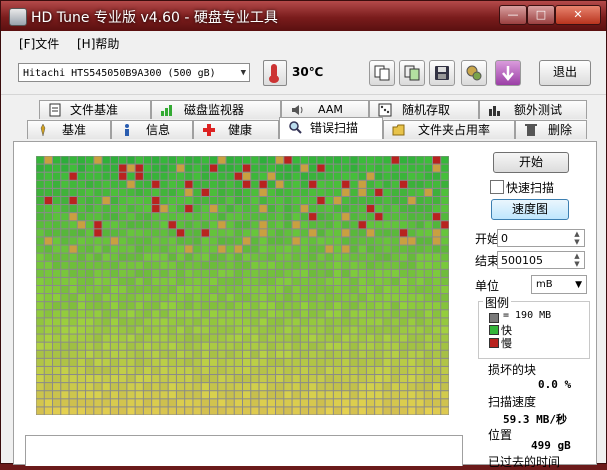 This screenshot has width=607, height=470. Describe the element at coordinates (533, 109) in the screenshot. I see `tab-extra-tests: 额外测试` at that location.